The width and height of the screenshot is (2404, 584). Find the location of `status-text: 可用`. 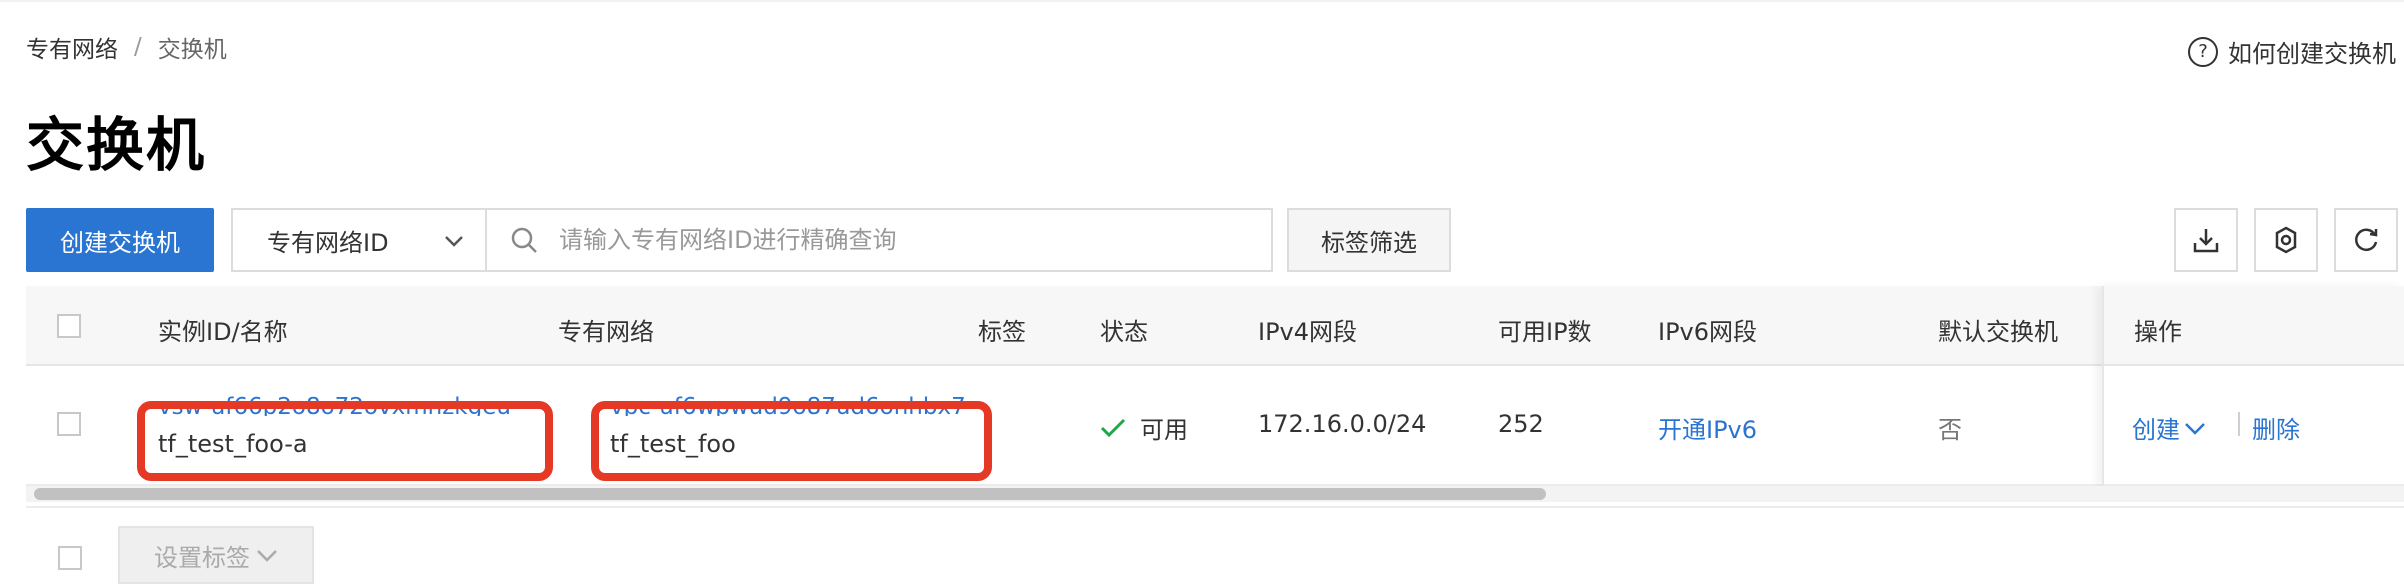

status-text: 可用 is located at coordinates (1164, 430).